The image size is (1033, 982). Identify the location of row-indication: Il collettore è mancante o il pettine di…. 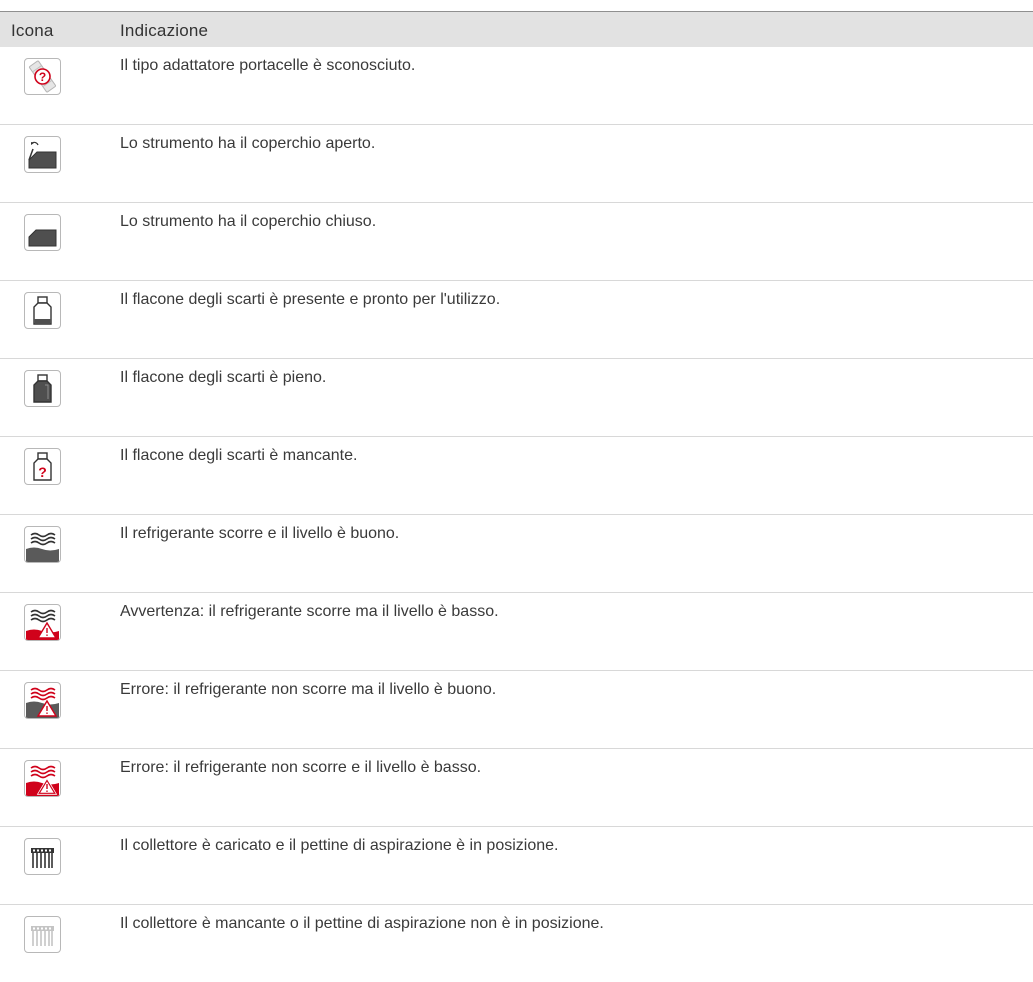
(362, 923).